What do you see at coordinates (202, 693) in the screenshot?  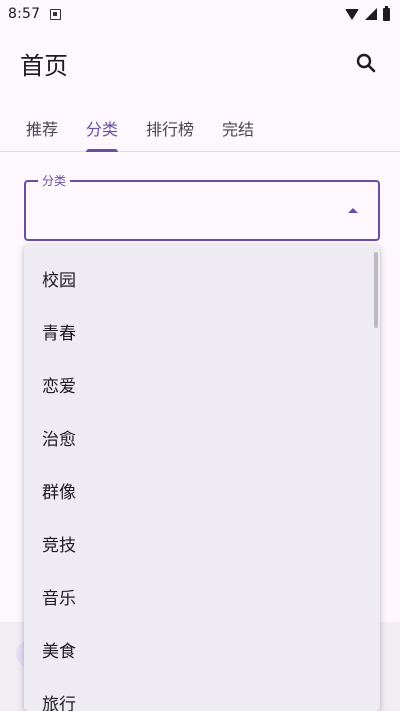 I see `menu-item: 旅行` at bounding box center [202, 693].